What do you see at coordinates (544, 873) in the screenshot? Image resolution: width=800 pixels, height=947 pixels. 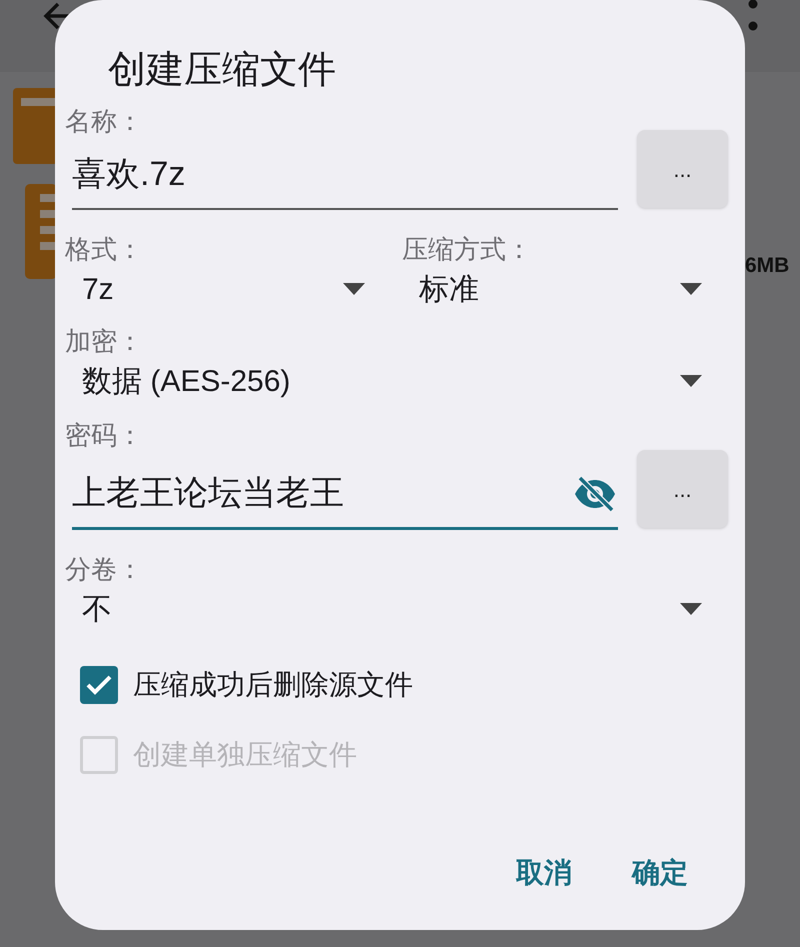 I see `dialog-button: 取消` at bounding box center [544, 873].